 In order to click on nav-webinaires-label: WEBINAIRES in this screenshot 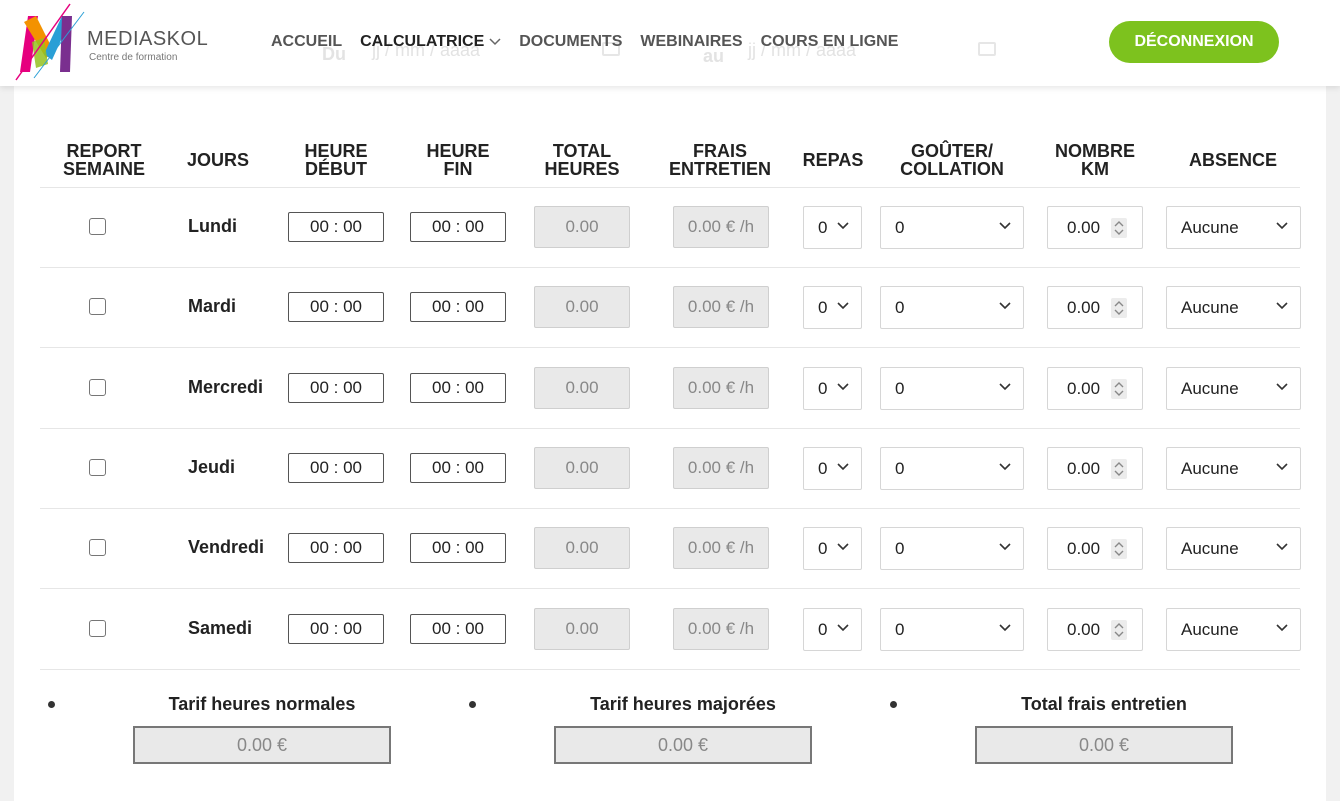, I will do `click(691, 41)`.